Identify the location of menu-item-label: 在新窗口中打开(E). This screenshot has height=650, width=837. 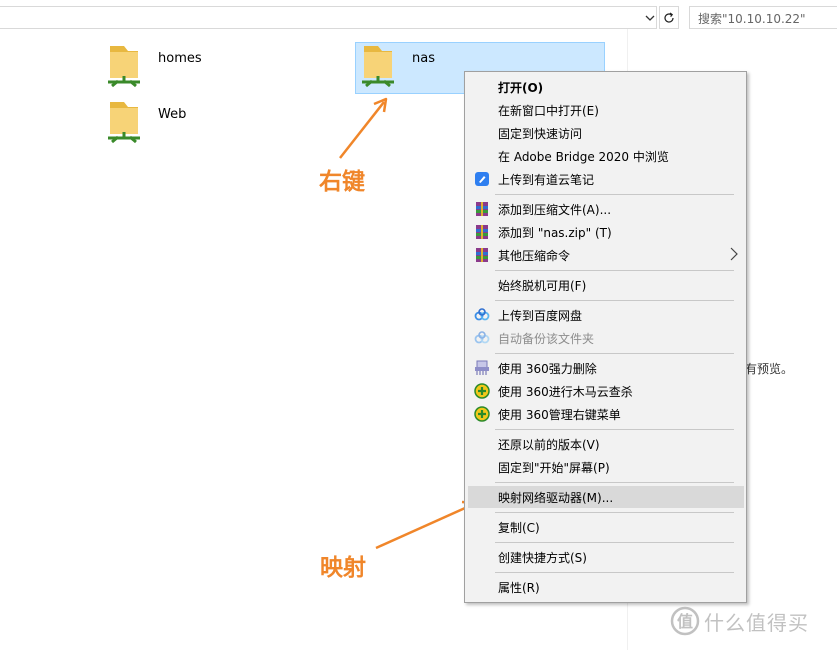
(548, 110).